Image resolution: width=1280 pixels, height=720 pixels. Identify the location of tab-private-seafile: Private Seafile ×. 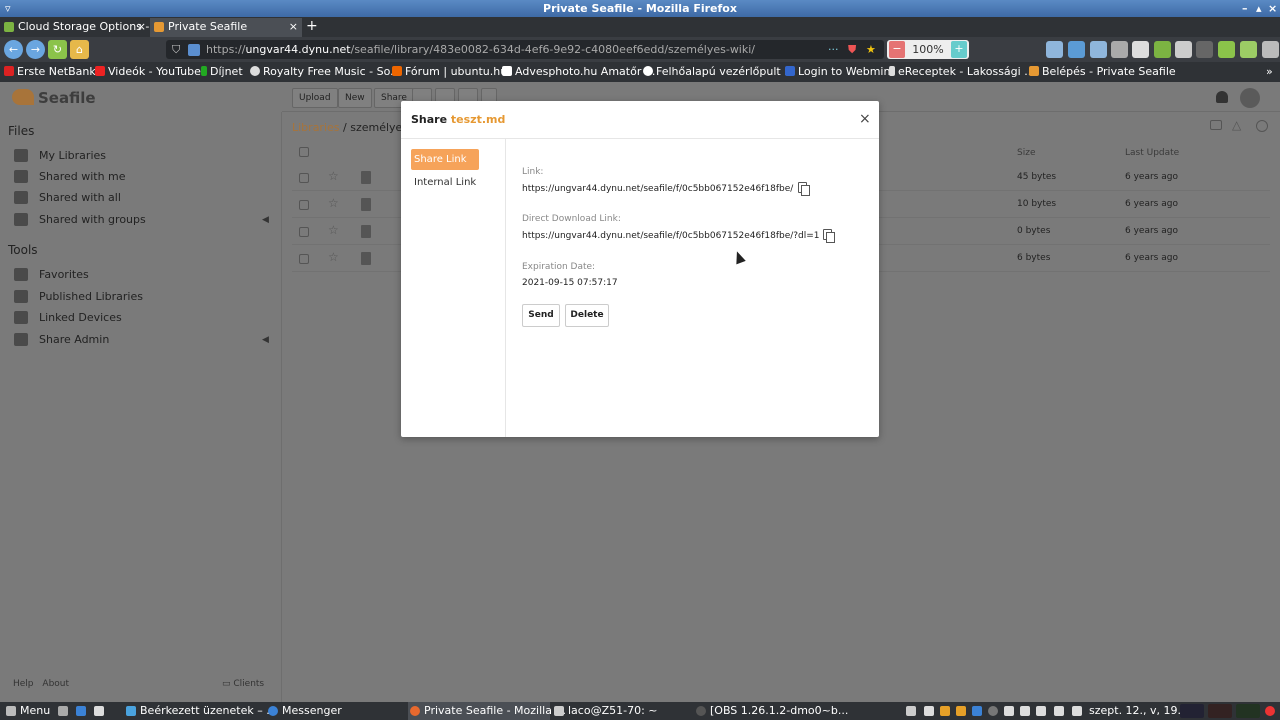
(226, 27).